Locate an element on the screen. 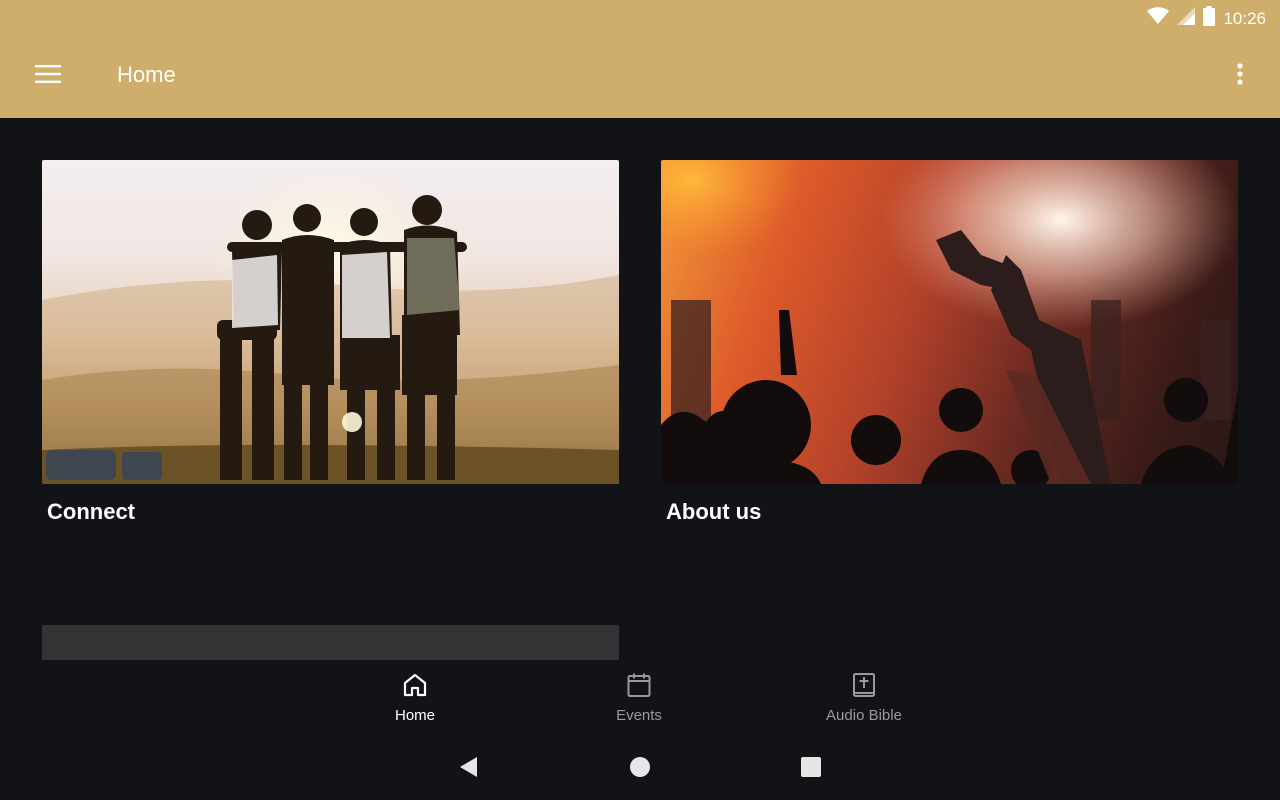  status-icons: 10:26 is located at coordinates (1206, 18).